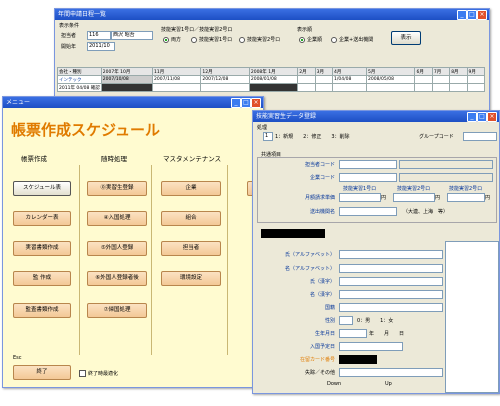 The width and height of the screenshot is (500, 406). I want to click on display-order-title: 表示順, so click(305, 30).